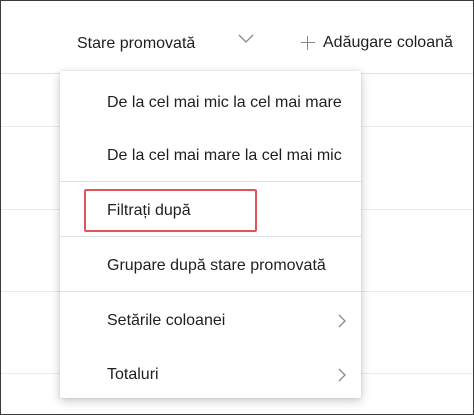 This screenshot has height=415, width=474. What do you see at coordinates (224, 102) in the screenshot?
I see `menu-item-label: De la cel mai mic la cel mai mare` at bounding box center [224, 102].